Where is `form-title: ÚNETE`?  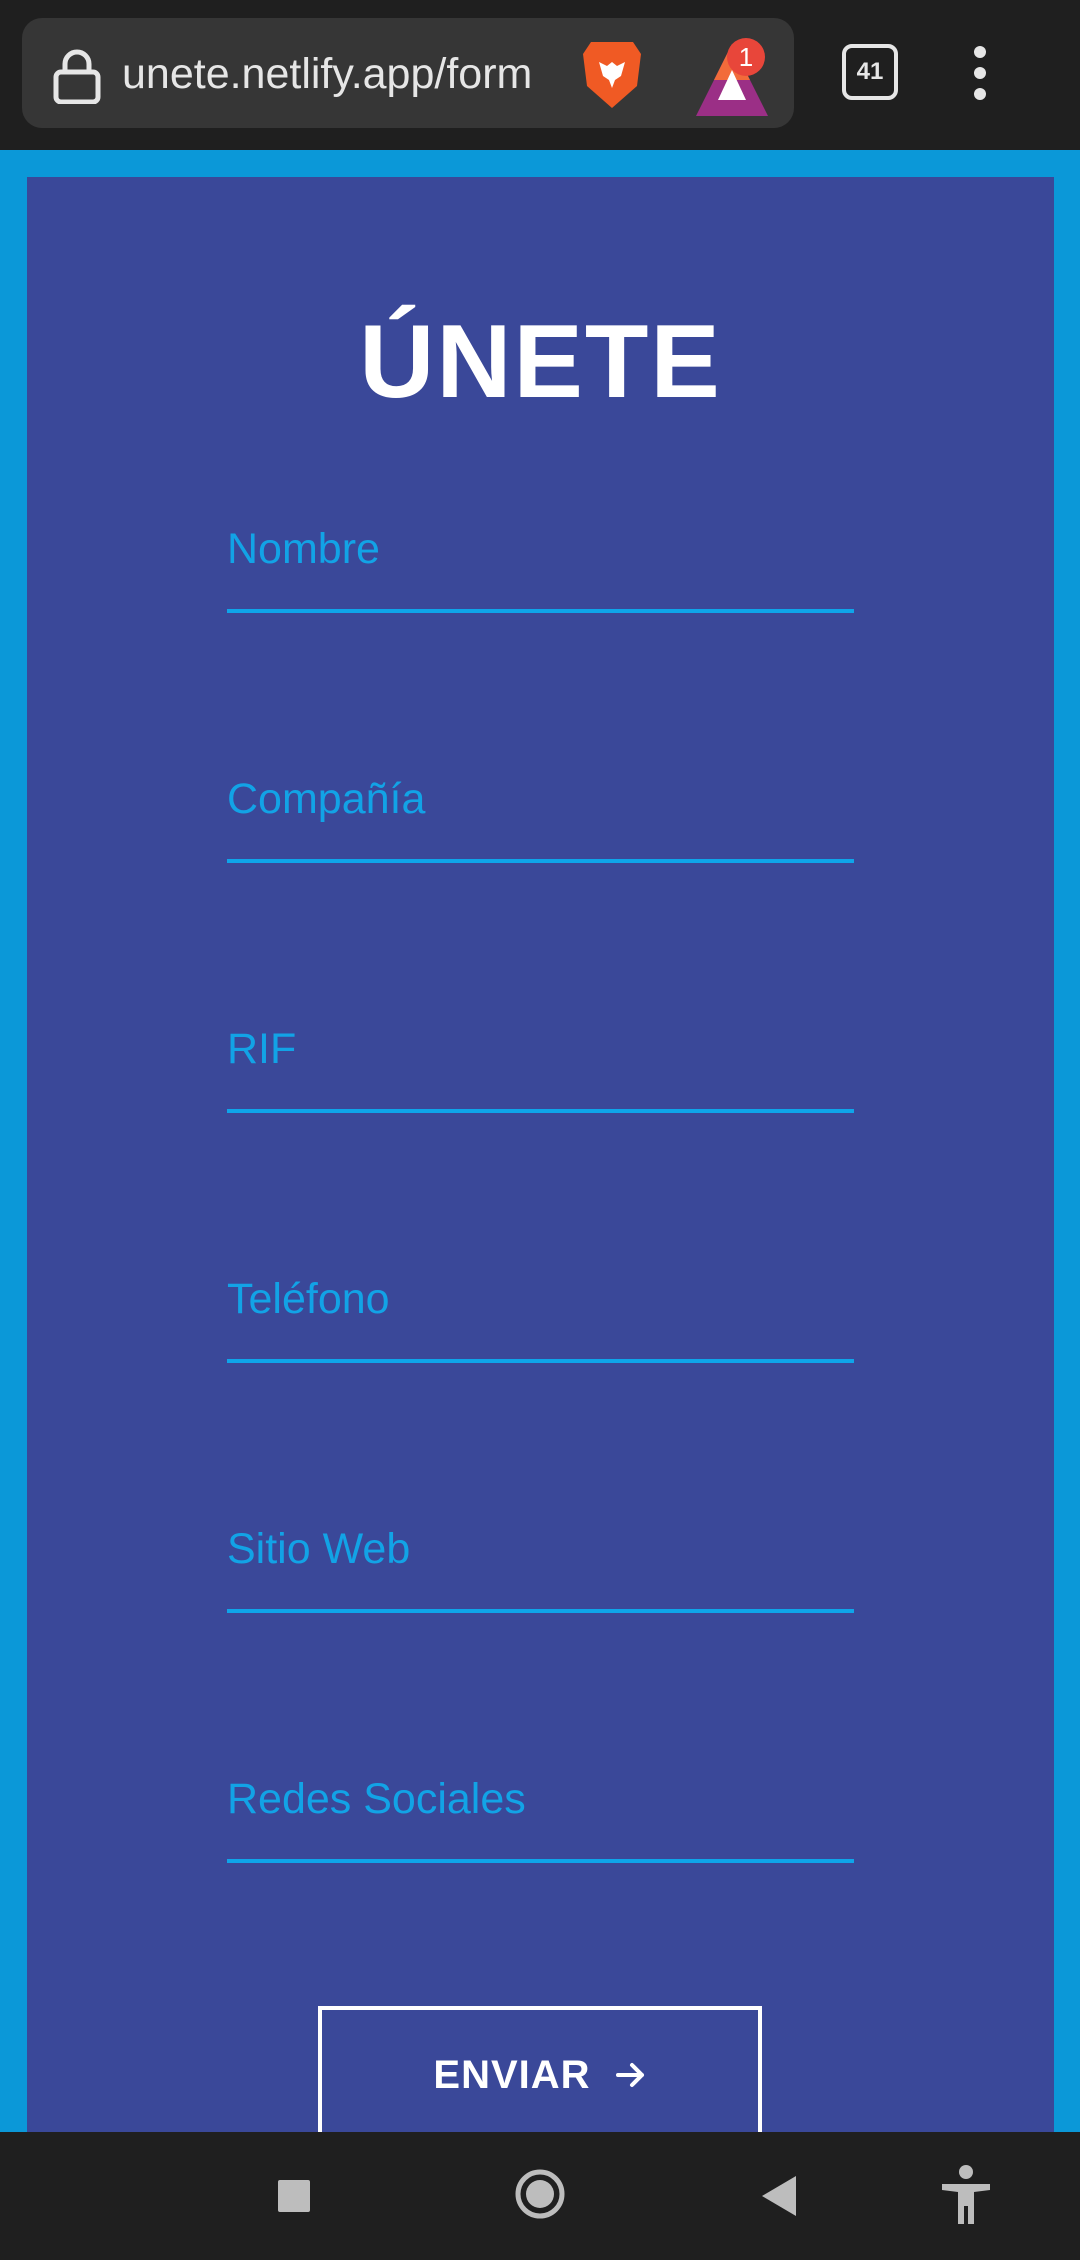 form-title: ÚNETE is located at coordinates (540, 362).